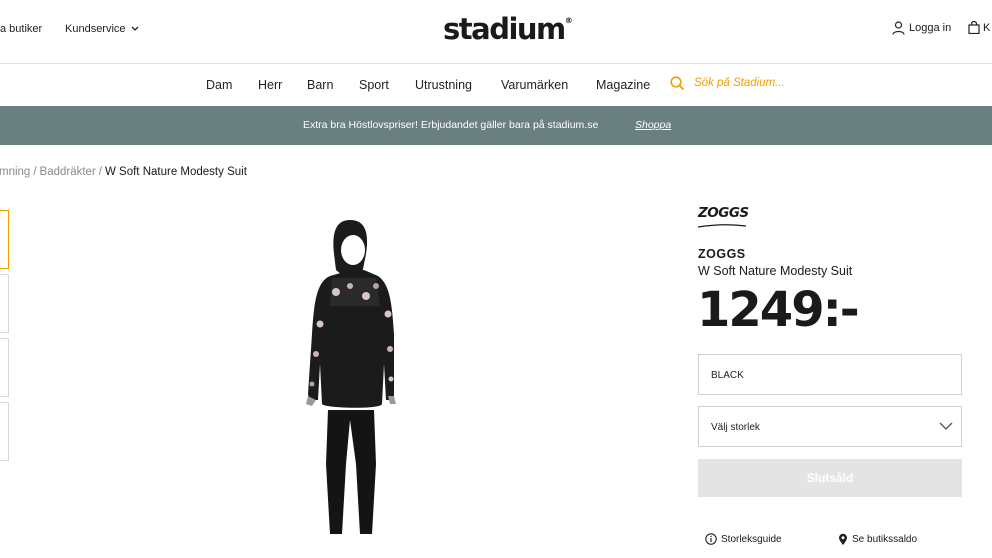 Image resolution: width=992 pixels, height=558 pixels. Describe the element at coordinates (723, 213) in the screenshot. I see `brand-logo: ZOGGS` at that location.